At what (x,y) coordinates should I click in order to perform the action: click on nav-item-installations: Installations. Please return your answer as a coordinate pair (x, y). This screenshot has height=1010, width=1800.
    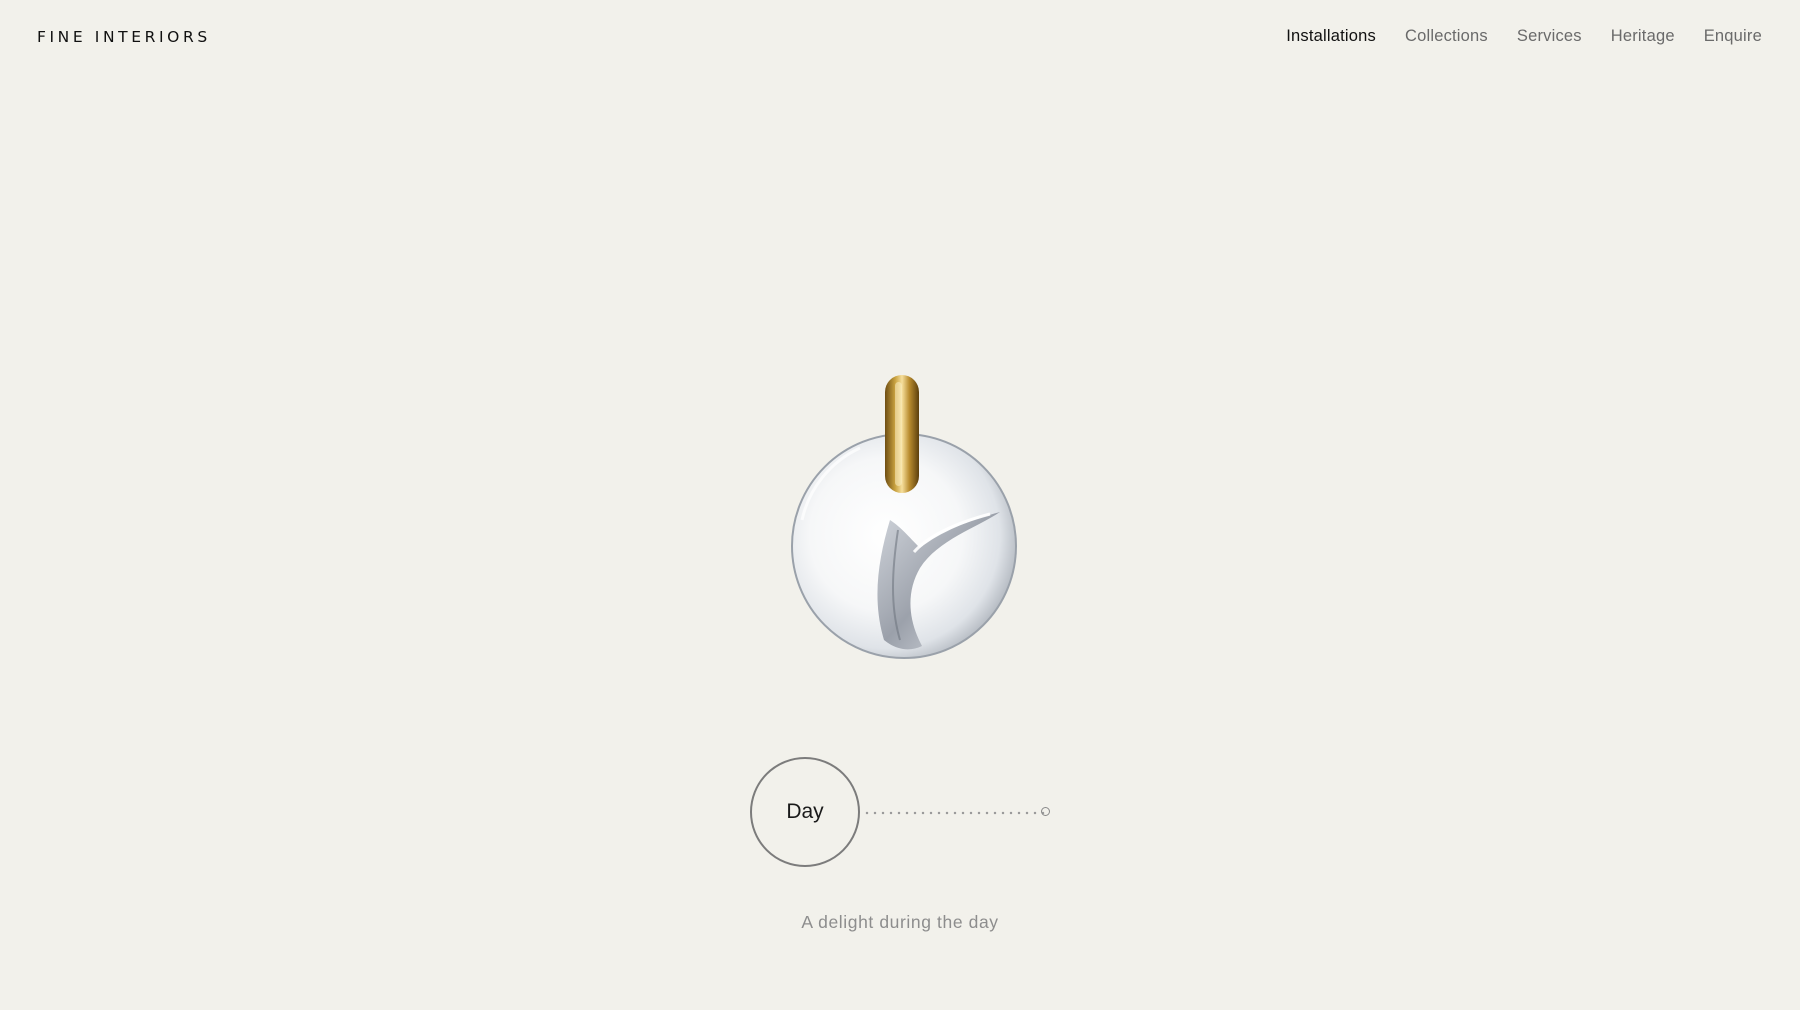
    Looking at the image, I should click on (1331, 36).